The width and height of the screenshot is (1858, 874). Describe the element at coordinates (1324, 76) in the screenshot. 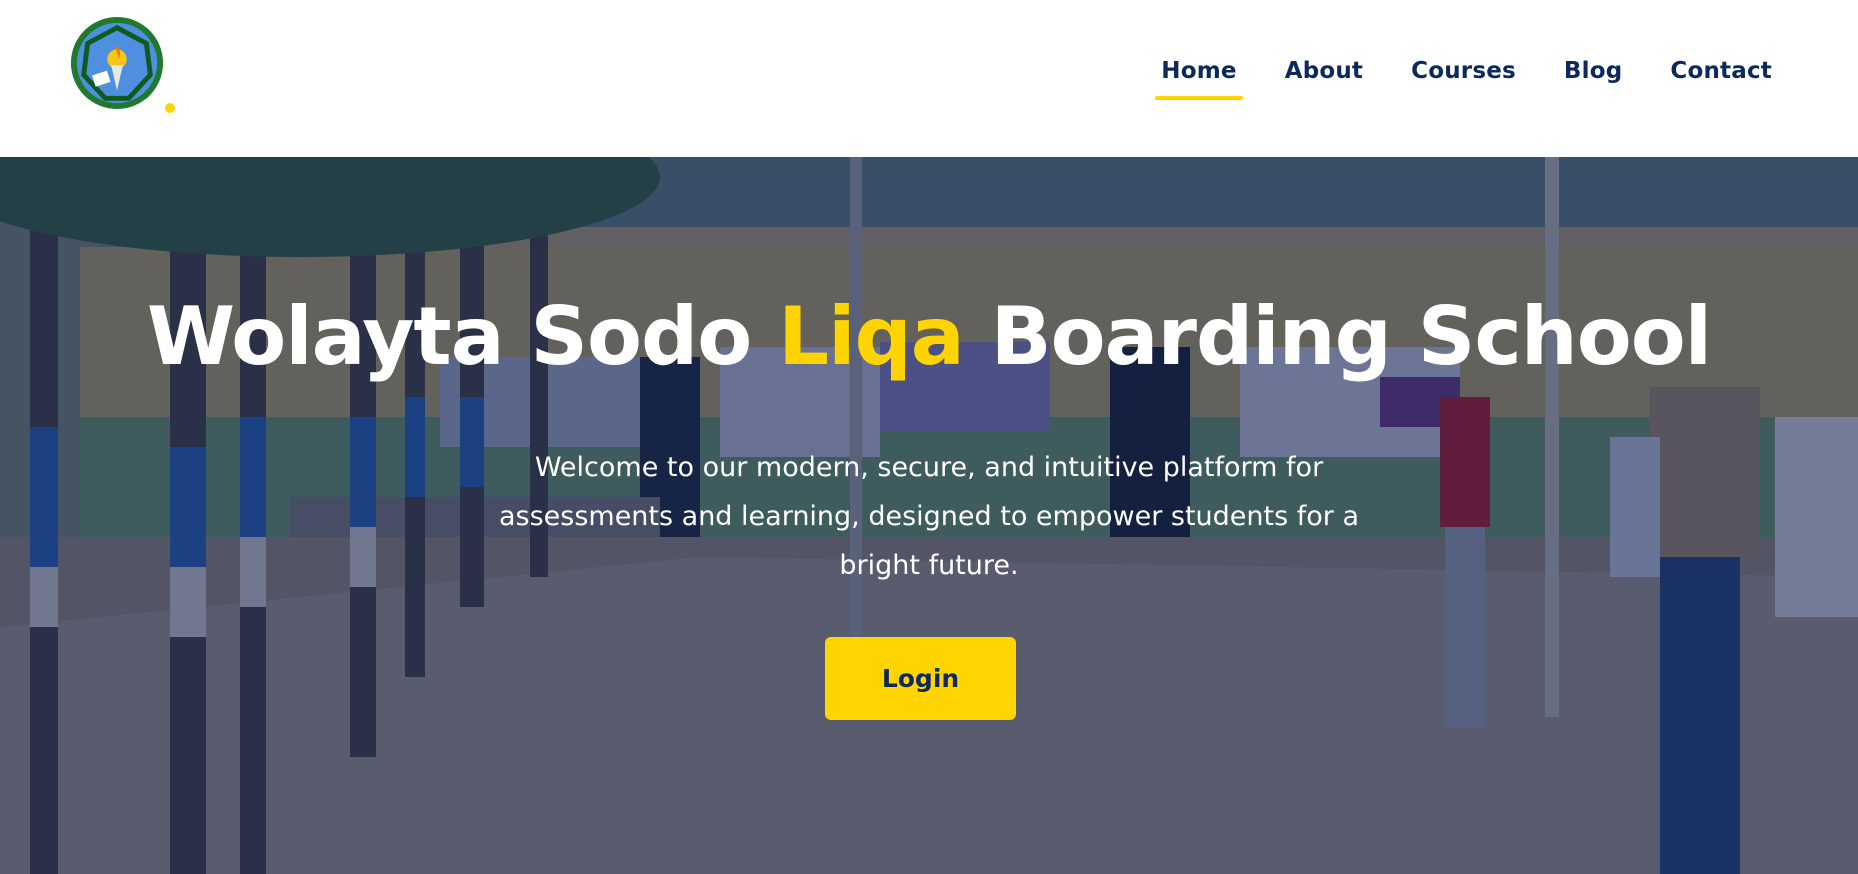

I see `nav-item-about: About` at that location.